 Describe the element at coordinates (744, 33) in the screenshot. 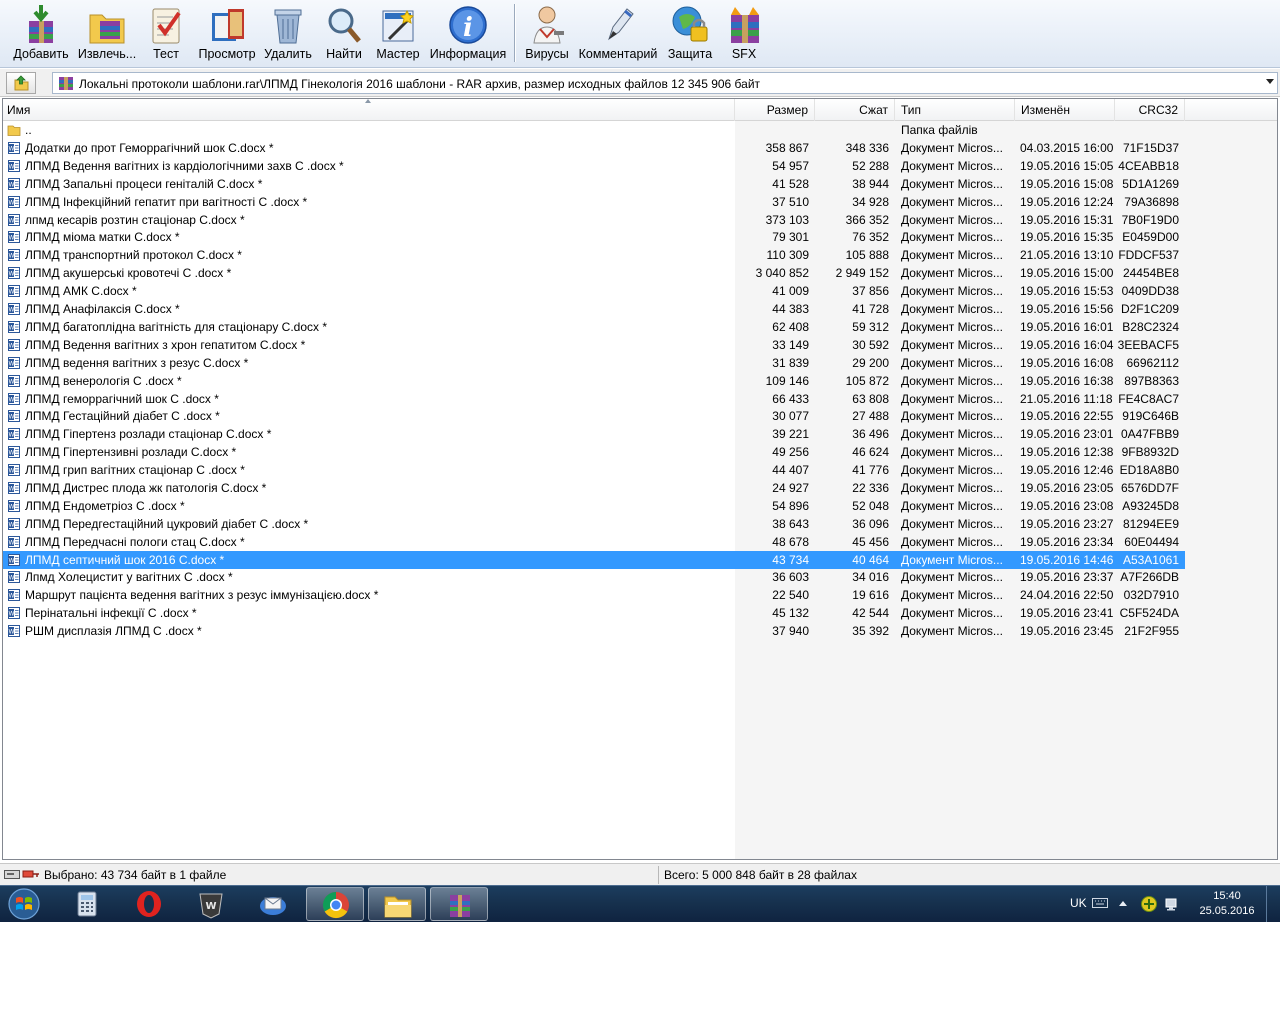

I see `sfx-button: SFX` at that location.